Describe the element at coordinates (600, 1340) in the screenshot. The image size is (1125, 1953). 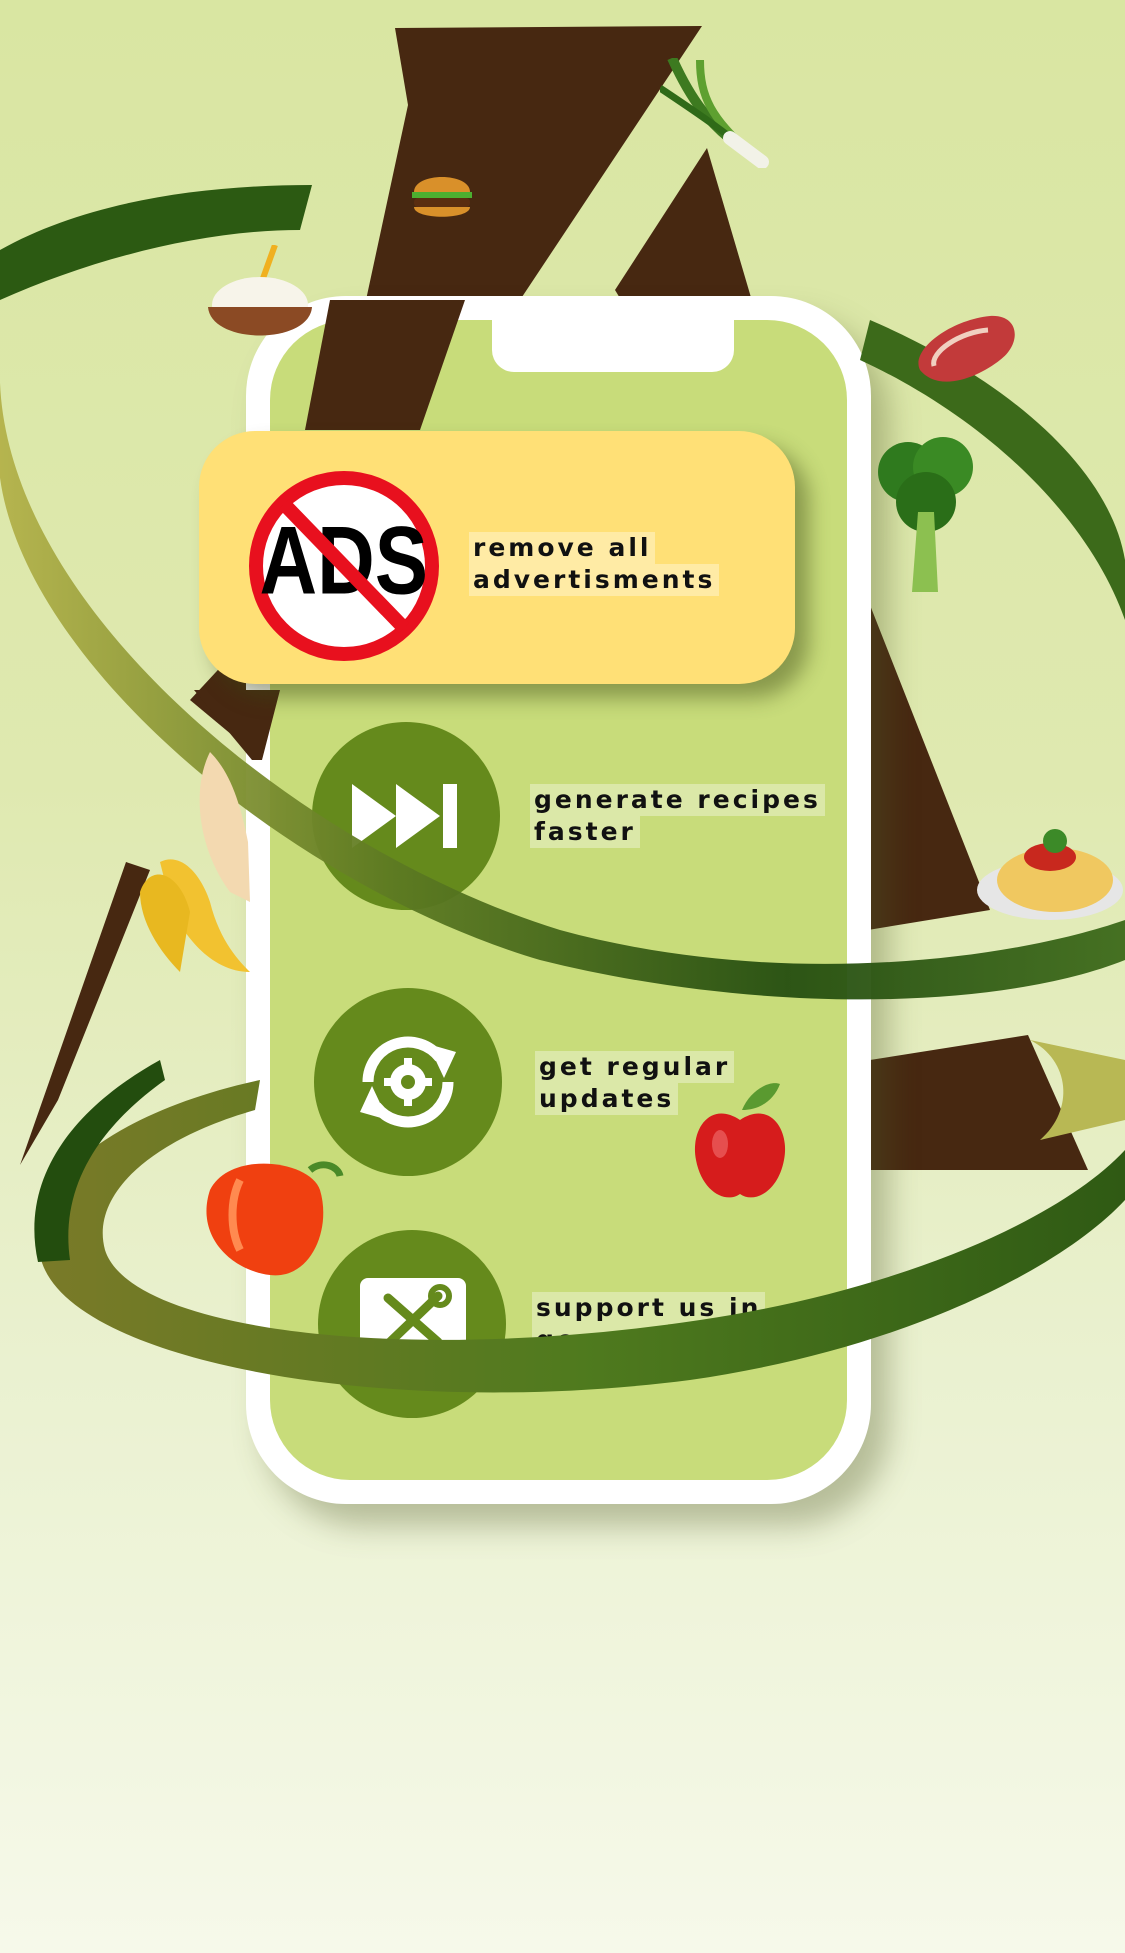
I see `feature-line: general` at that location.